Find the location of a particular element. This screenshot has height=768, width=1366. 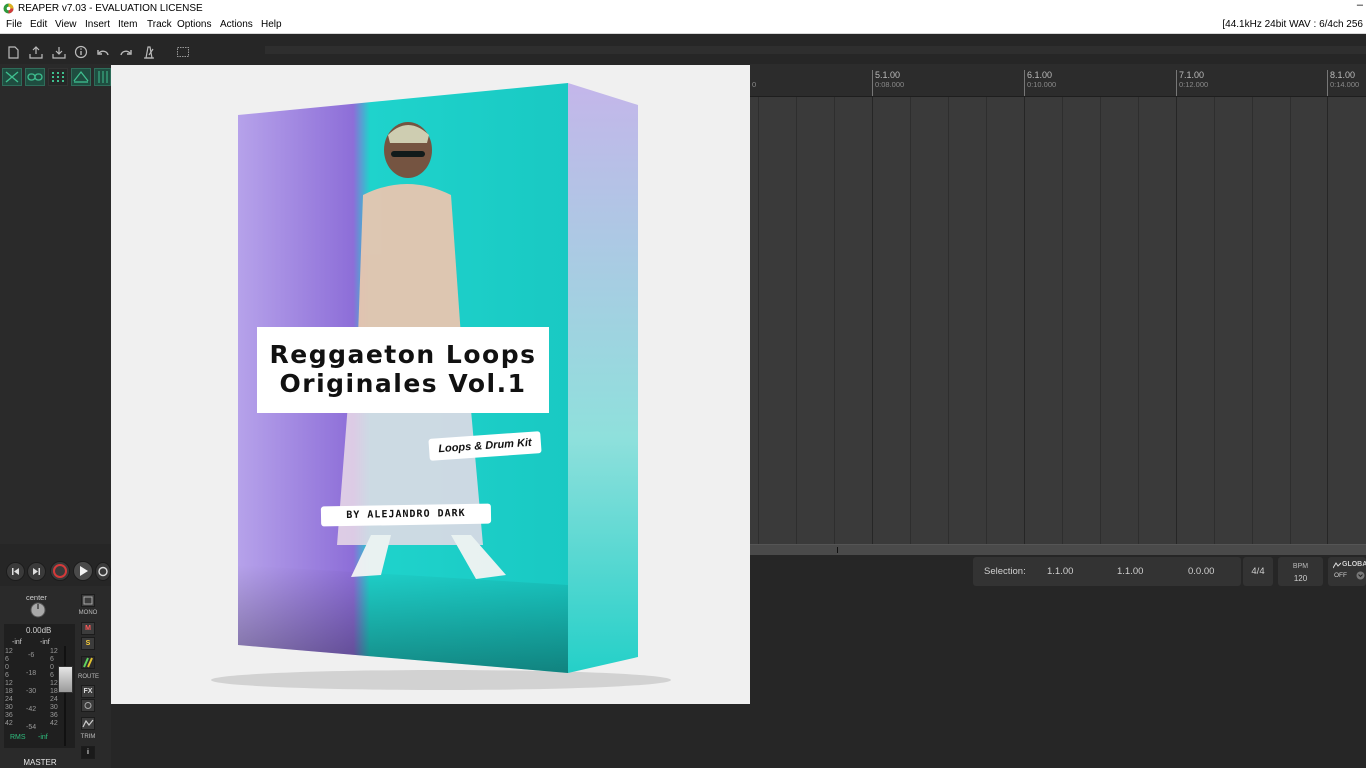

snap-grid-button is located at coordinates (58, 77).